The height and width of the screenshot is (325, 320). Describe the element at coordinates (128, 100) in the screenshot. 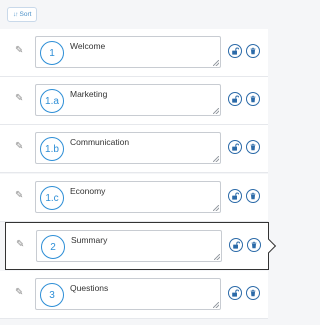

I see `item-title-field: 1.a Marketing` at that location.